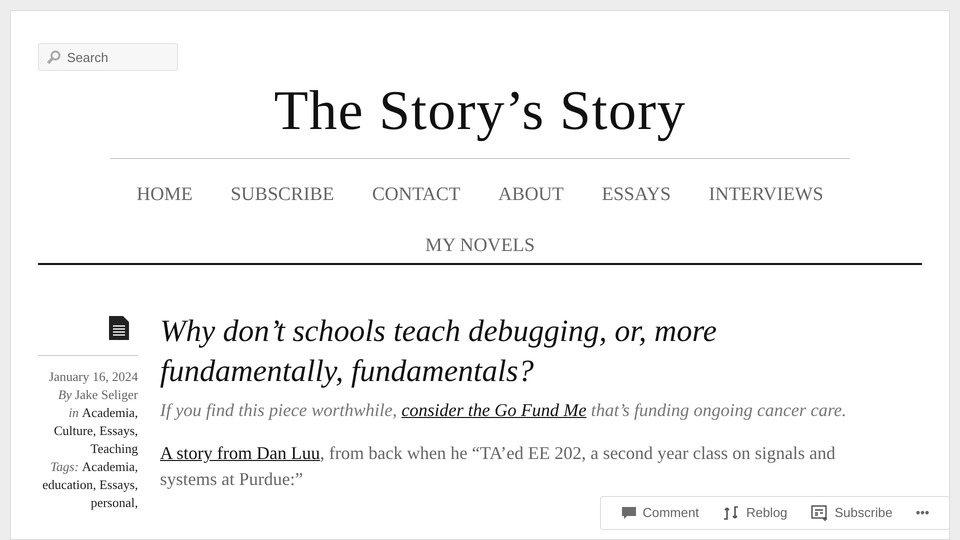 This screenshot has width=960, height=540. I want to click on search-field: Search, so click(108, 57).